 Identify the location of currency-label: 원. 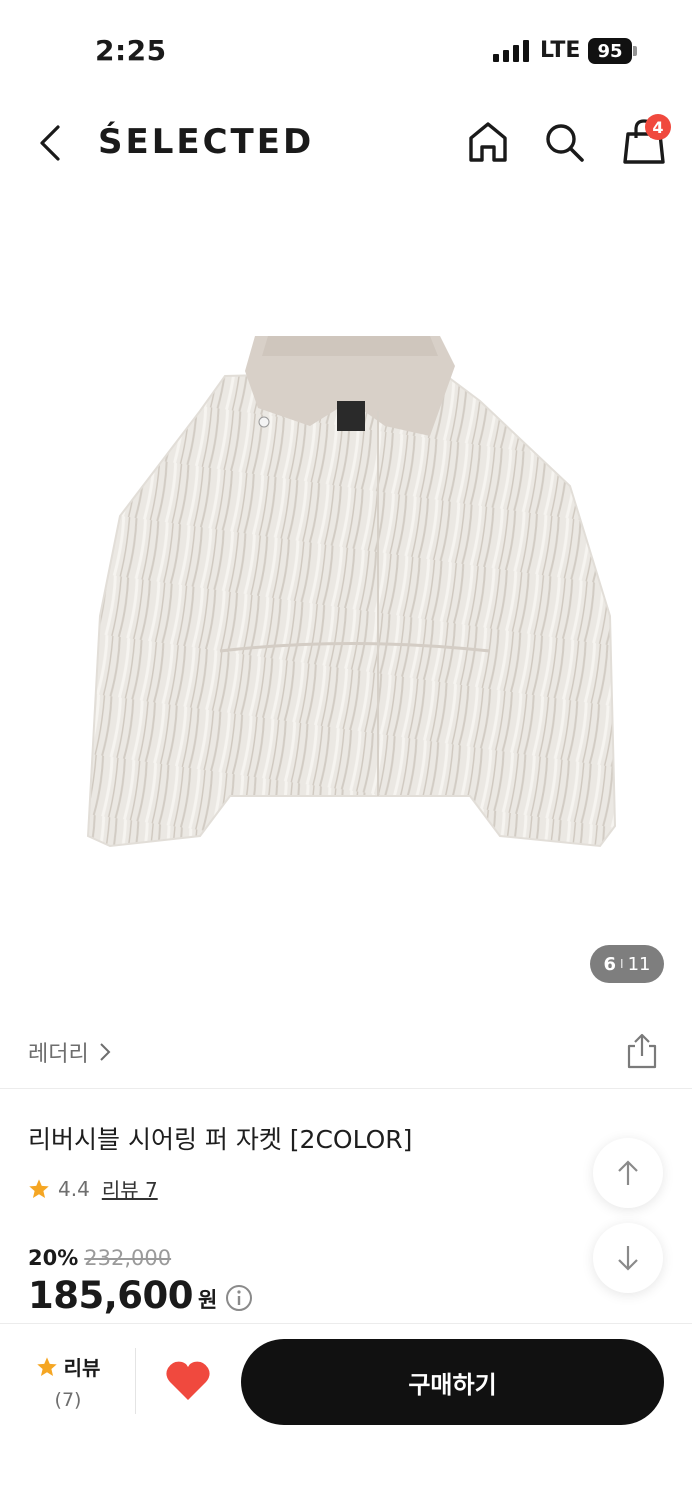
(208, 1299).